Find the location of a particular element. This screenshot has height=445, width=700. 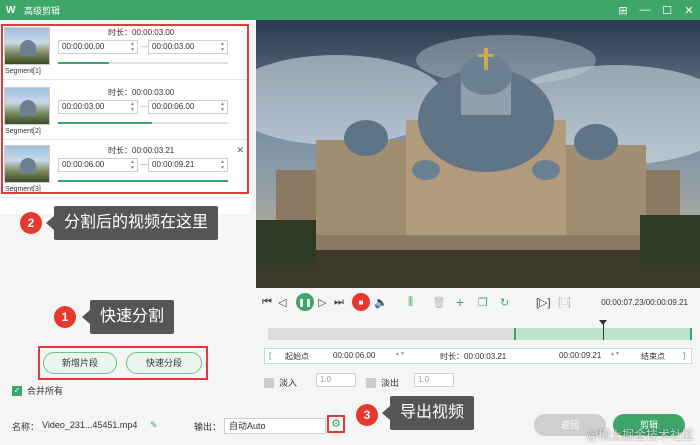

delete-icon: 🗑 is located at coordinates (439, 302).